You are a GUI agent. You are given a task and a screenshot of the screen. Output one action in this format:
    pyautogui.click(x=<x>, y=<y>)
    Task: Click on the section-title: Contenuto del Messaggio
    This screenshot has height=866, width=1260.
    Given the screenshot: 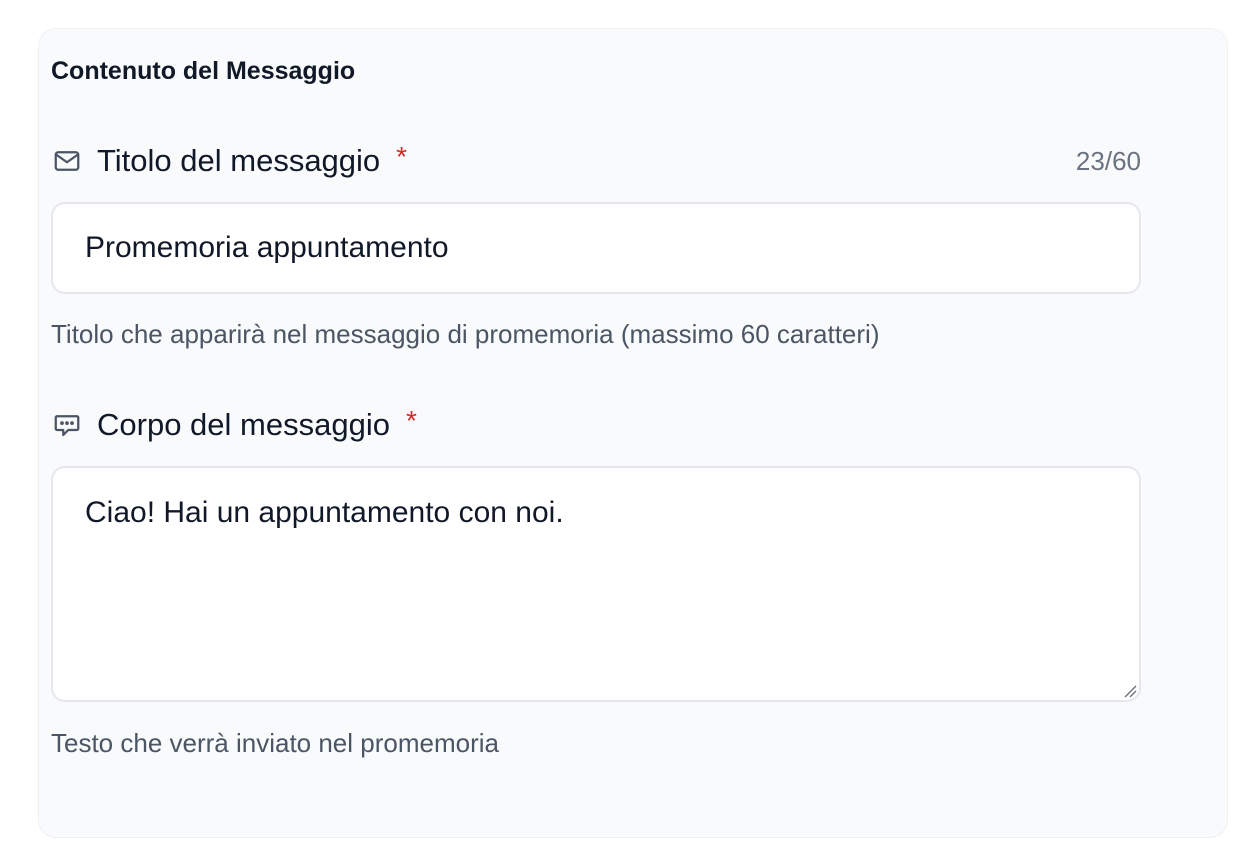 What is the action you would take?
    pyautogui.click(x=203, y=71)
    